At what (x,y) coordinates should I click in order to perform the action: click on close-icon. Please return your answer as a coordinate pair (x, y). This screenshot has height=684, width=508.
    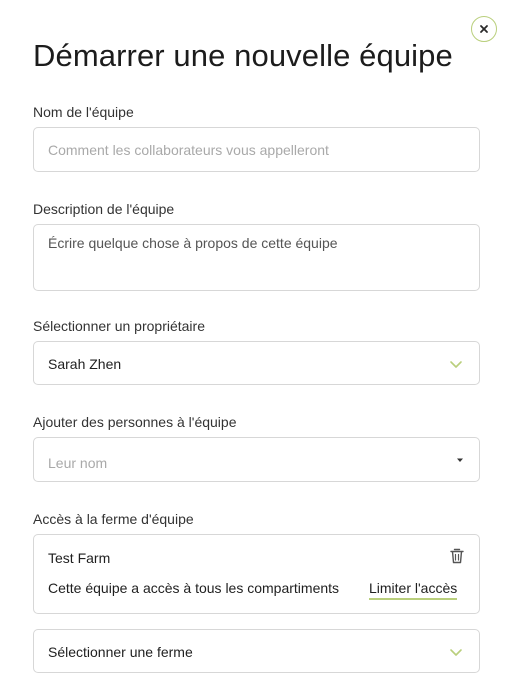
    Looking at the image, I should click on (484, 29).